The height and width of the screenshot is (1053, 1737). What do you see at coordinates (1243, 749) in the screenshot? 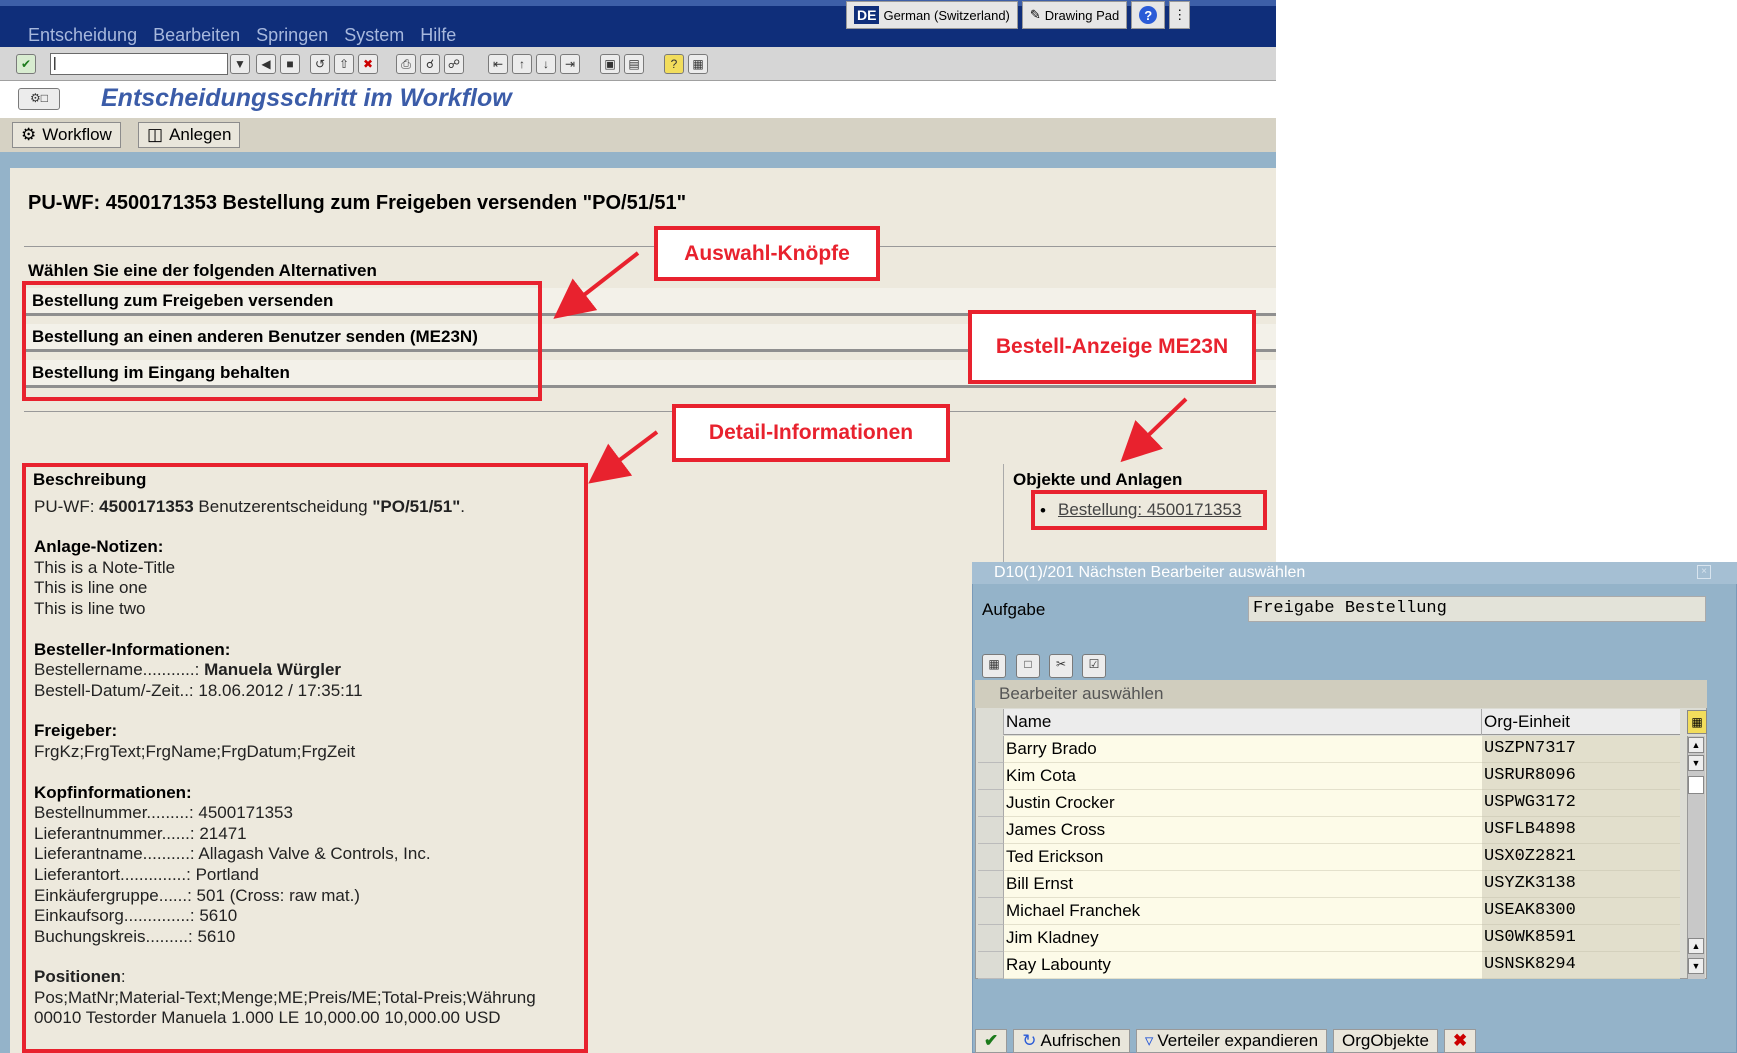
I see `name-cell: Barry Brado` at bounding box center [1243, 749].